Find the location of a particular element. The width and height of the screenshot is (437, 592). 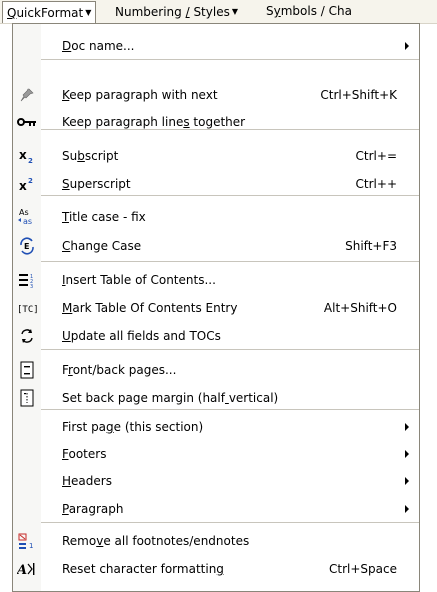

menubar-symbols: Symbols / Cha is located at coordinates (309, 12).